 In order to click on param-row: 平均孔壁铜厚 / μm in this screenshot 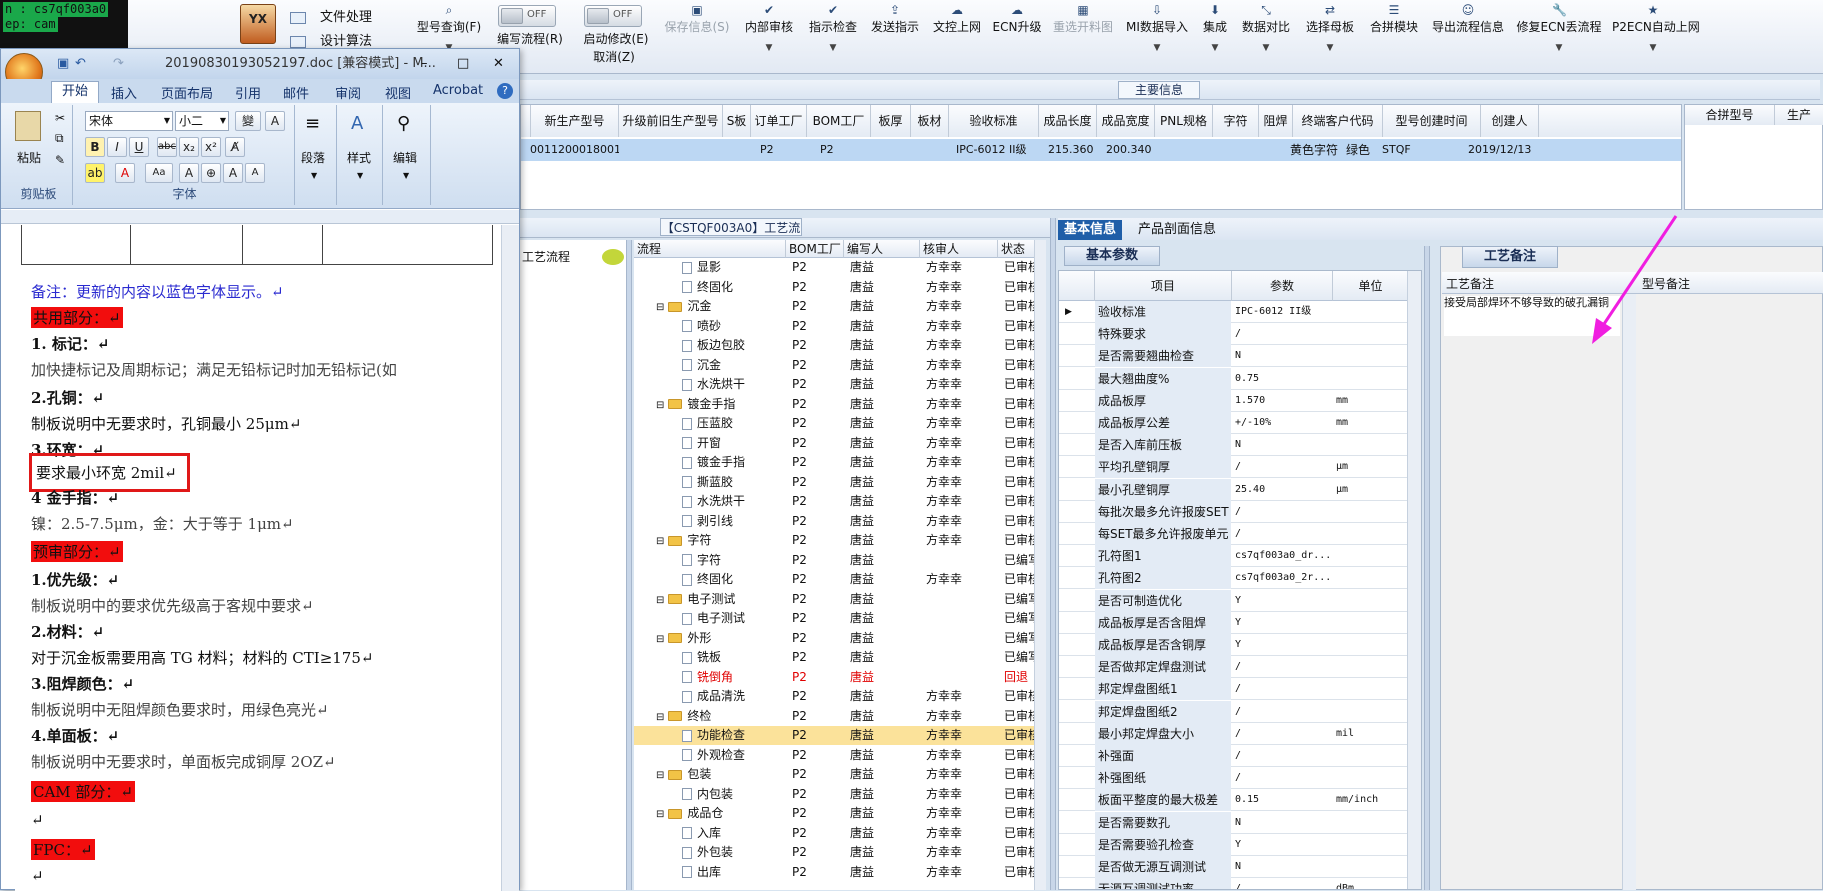, I will do `click(1240, 467)`.